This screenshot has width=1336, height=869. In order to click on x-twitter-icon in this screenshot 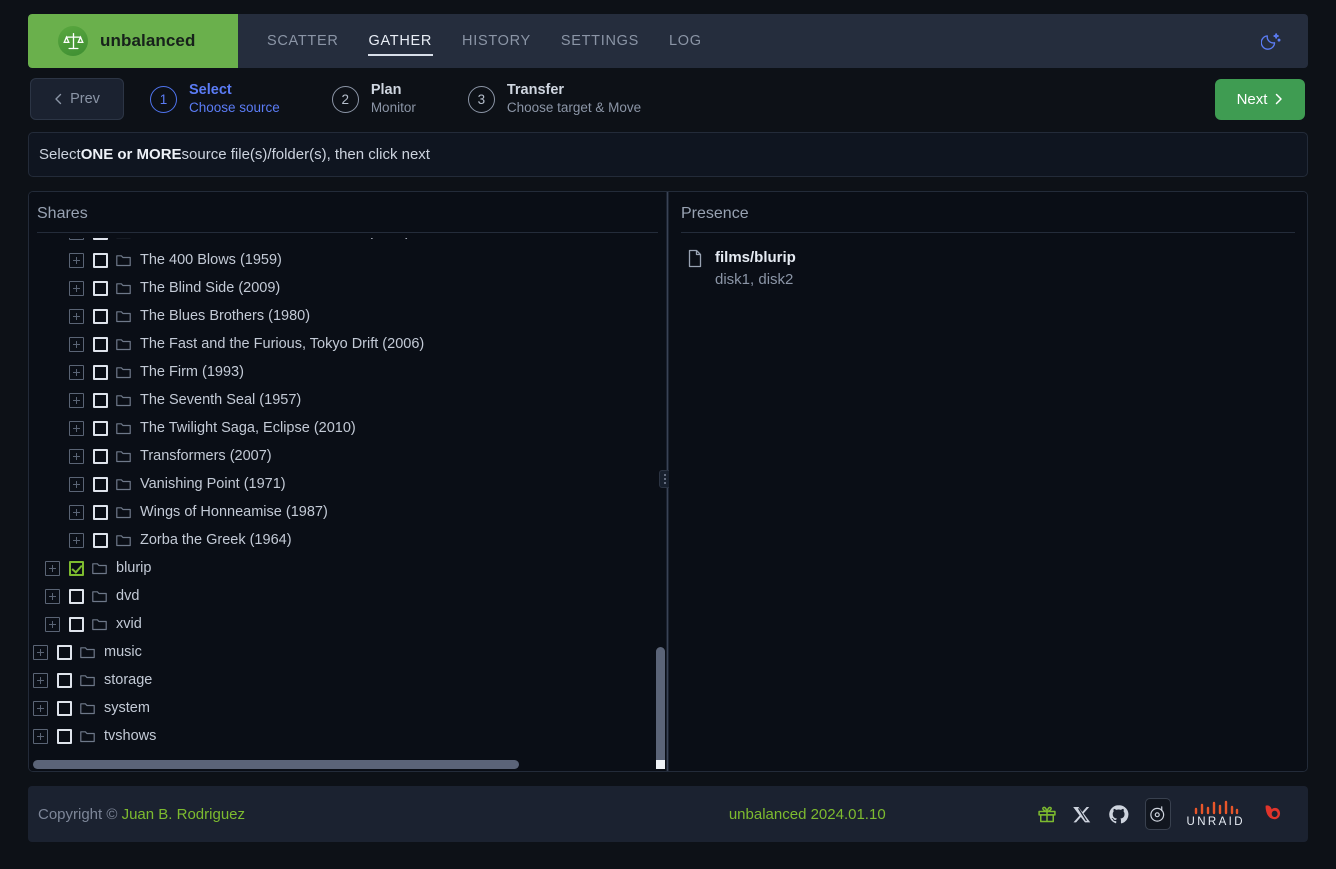, I will do `click(1082, 814)`.